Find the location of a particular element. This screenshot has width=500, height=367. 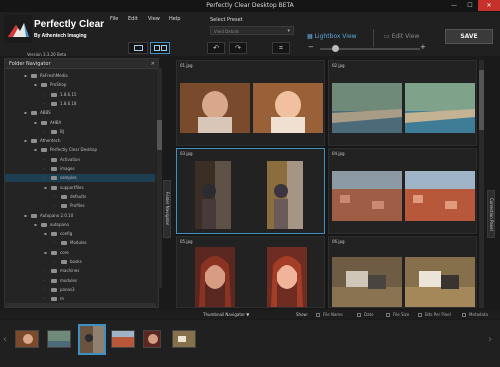

grid-cell: 05.jpg is located at coordinates (250, 272).